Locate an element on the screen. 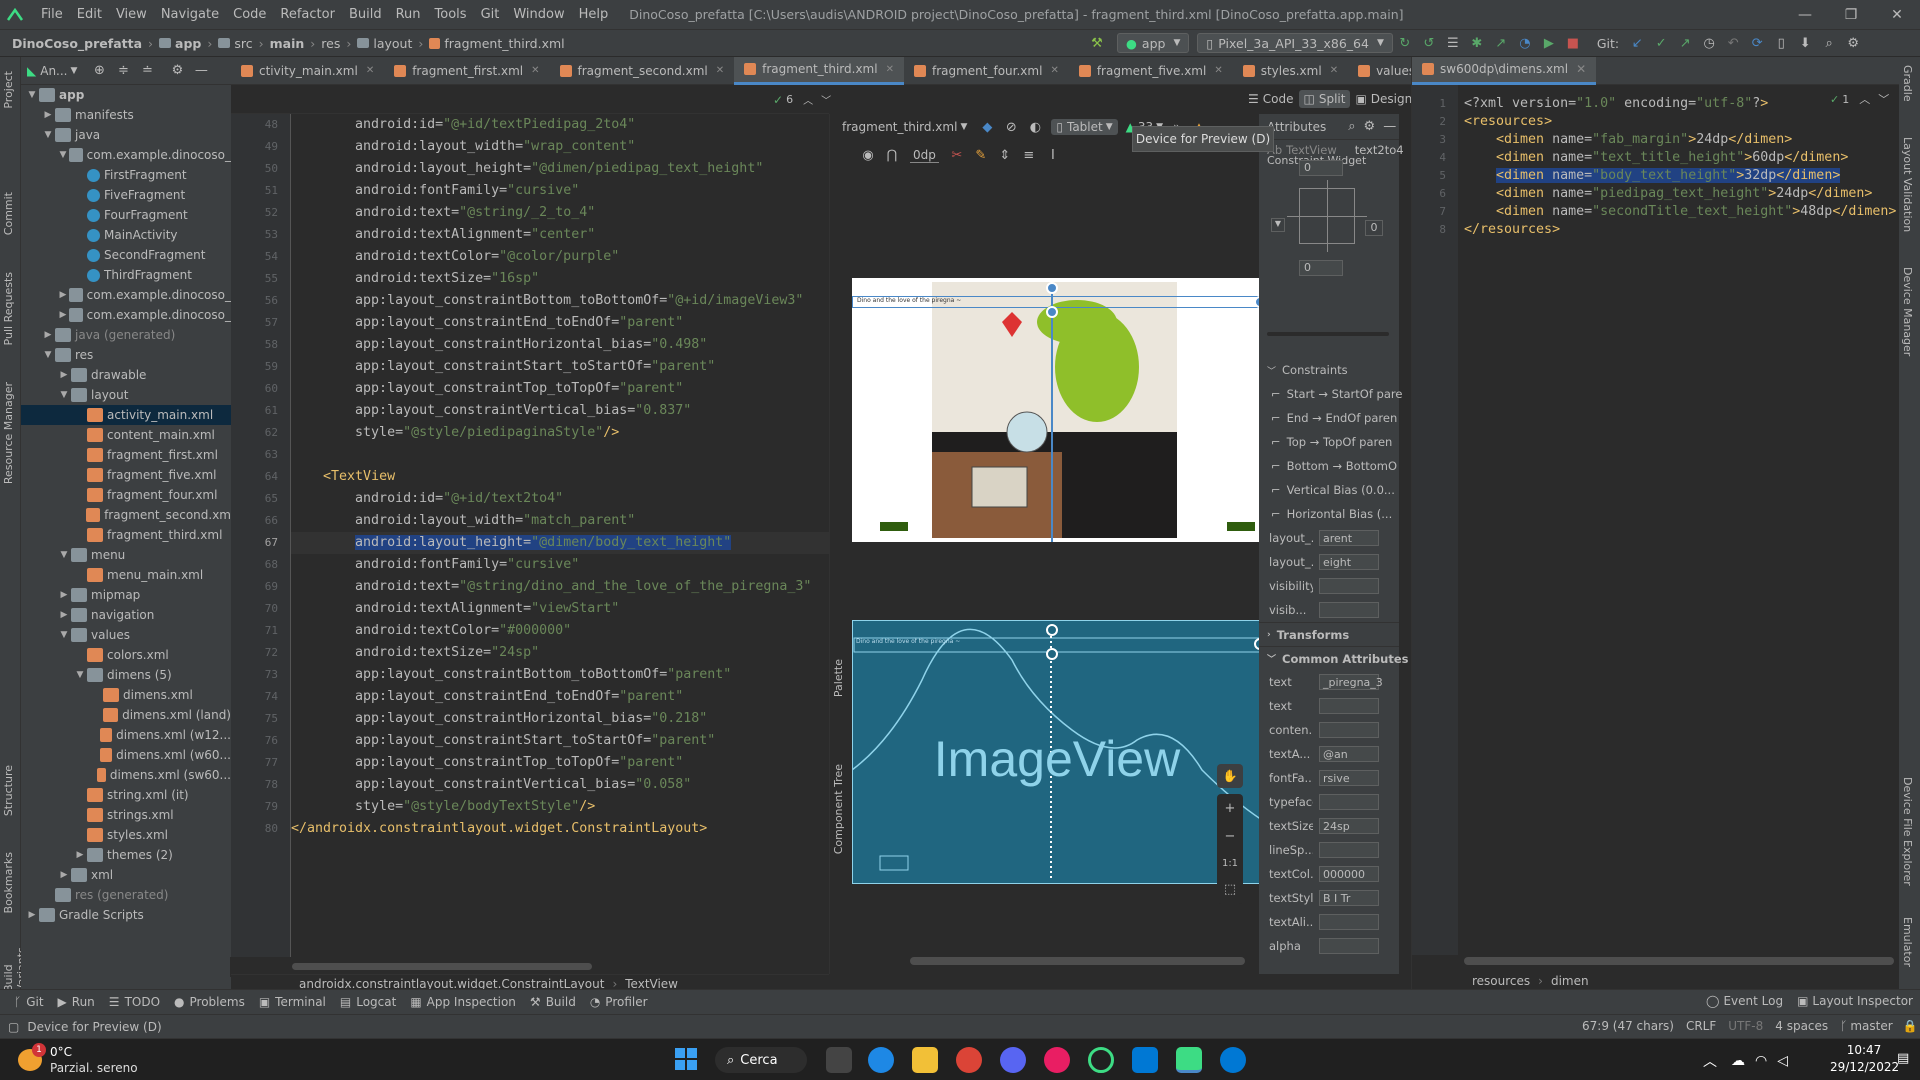  app-icon is located at coordinates (1101, 1060).